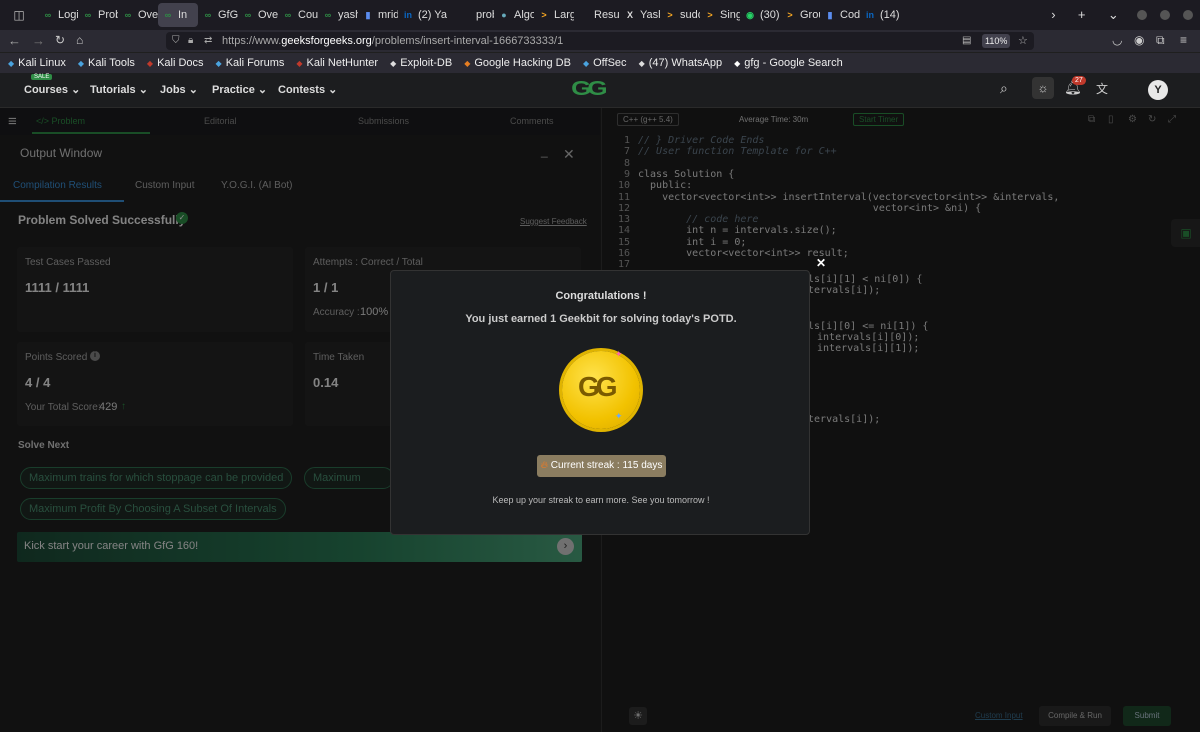 The width and height of the screenshot is (1200, 732). What do you see at coordinates (19, 15) in the screenshot?
I see `firefox-view-icon: ◫` at bounding box center [19, 15].